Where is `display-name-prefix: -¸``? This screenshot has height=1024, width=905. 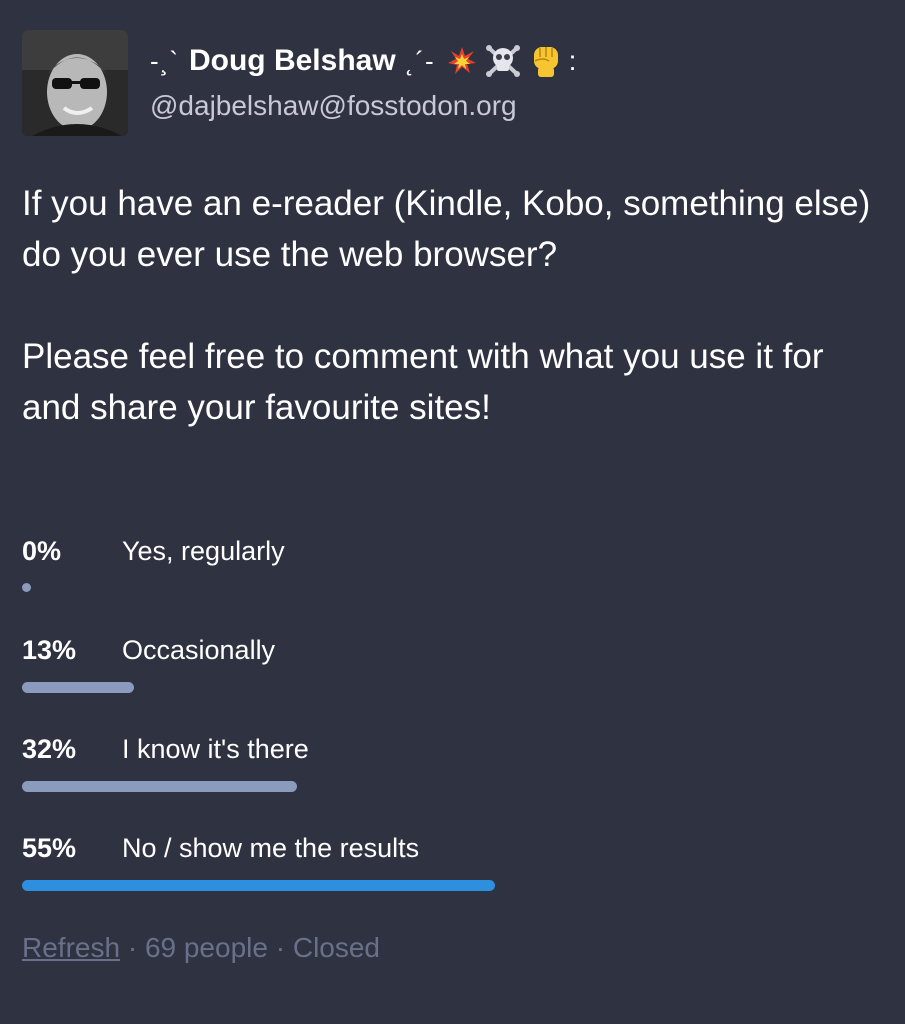 display-name-prefix: -¸` is located at coordinates (164, 60).